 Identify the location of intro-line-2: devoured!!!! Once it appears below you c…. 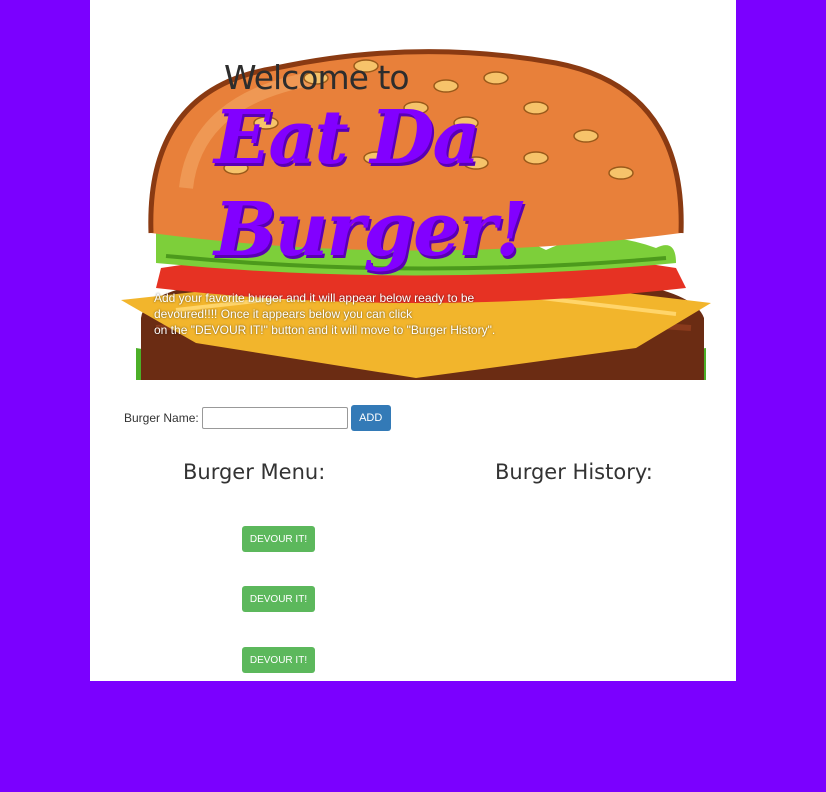
(283, 314).